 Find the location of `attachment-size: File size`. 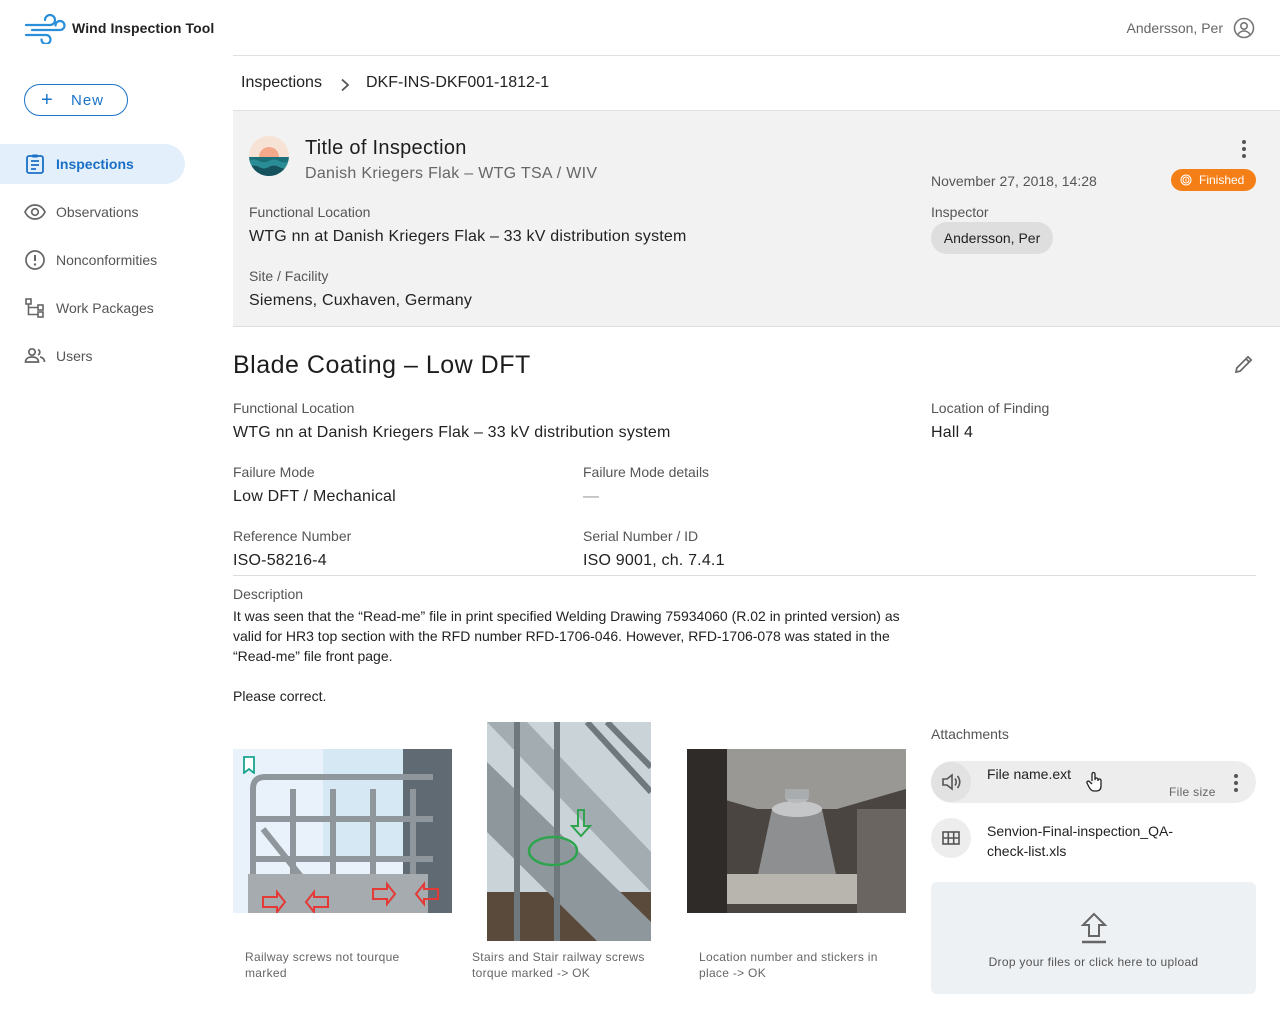

attachment-size: File size is located at coordinates (1192, 792).